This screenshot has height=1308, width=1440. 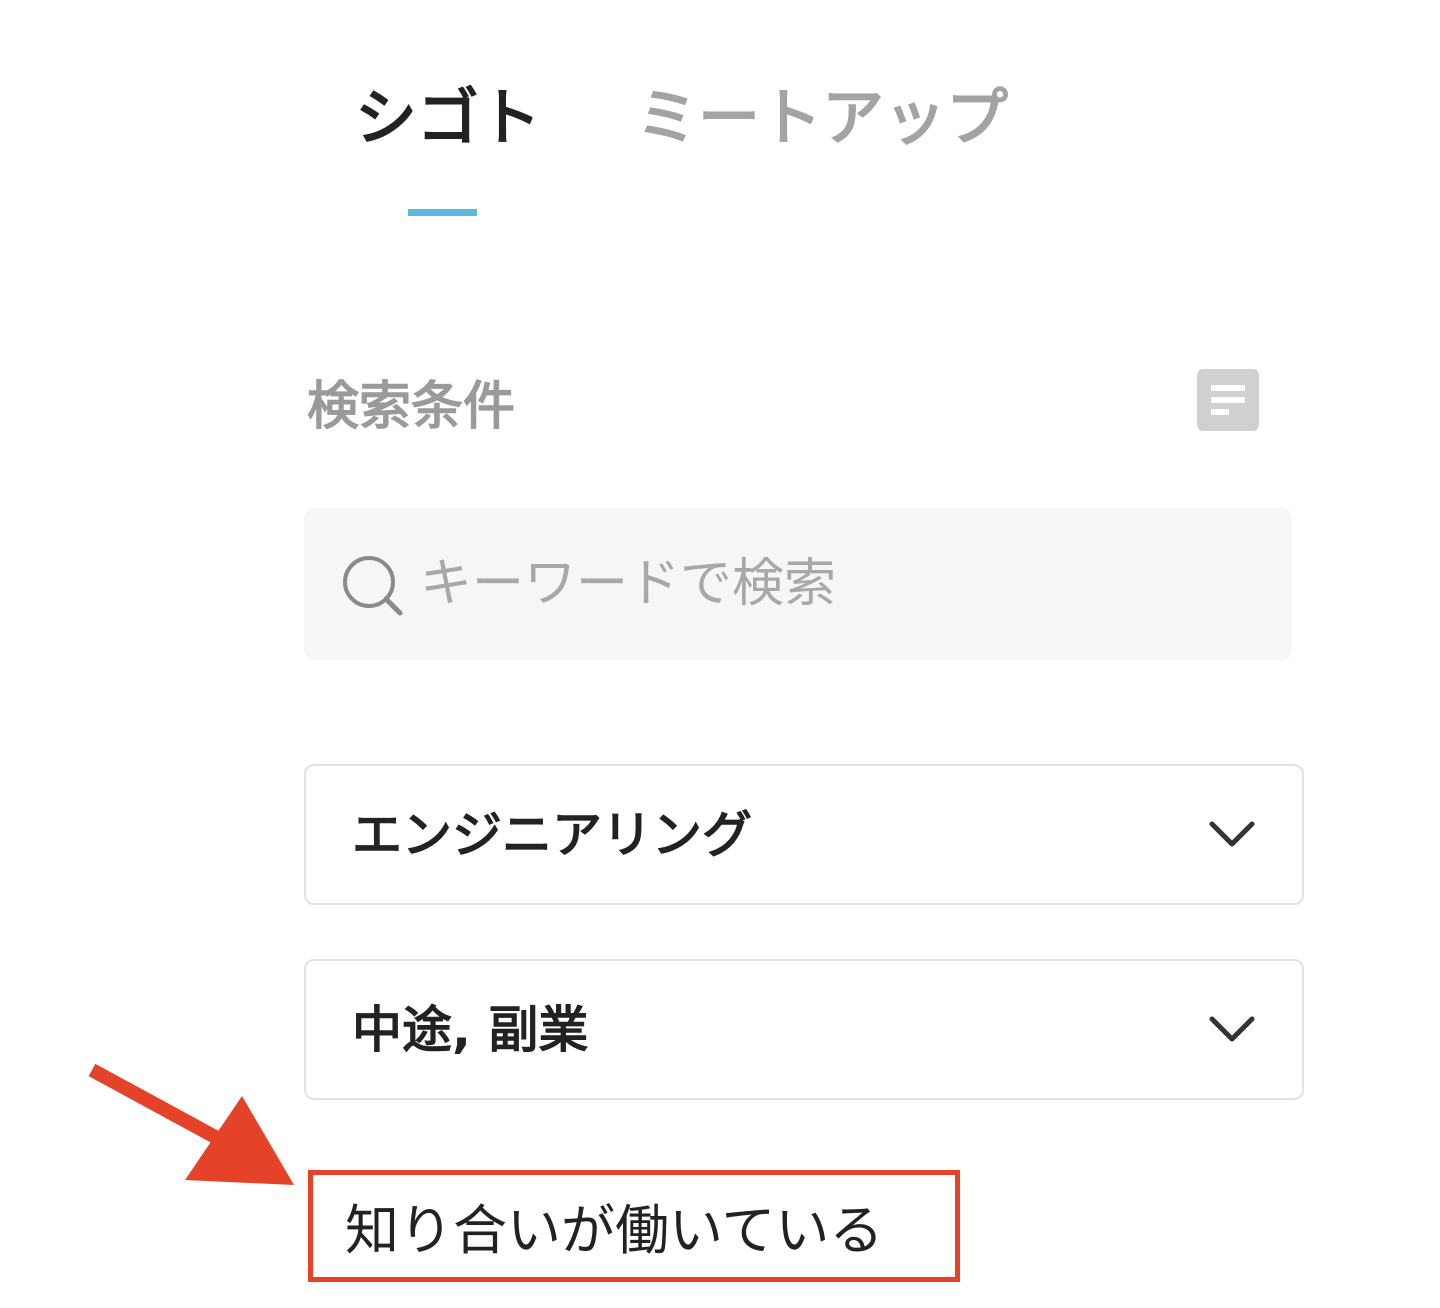 I want to click on search-conditions-title: 検索条件, so click(x=411, y=407).